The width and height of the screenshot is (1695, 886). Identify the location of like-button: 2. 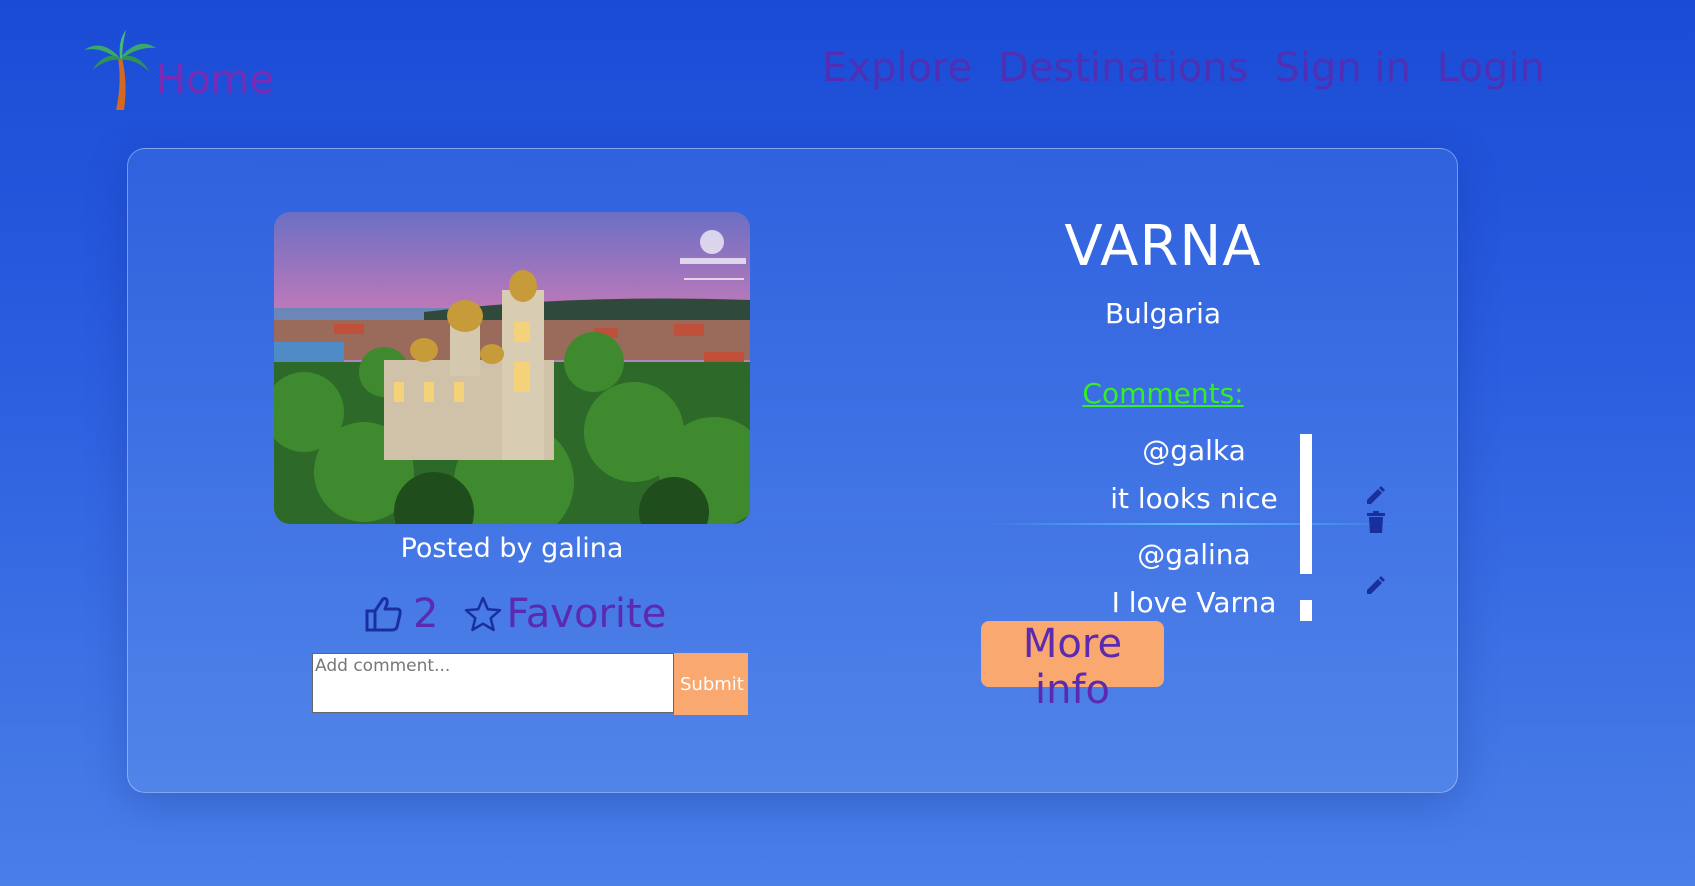
(401, 614).